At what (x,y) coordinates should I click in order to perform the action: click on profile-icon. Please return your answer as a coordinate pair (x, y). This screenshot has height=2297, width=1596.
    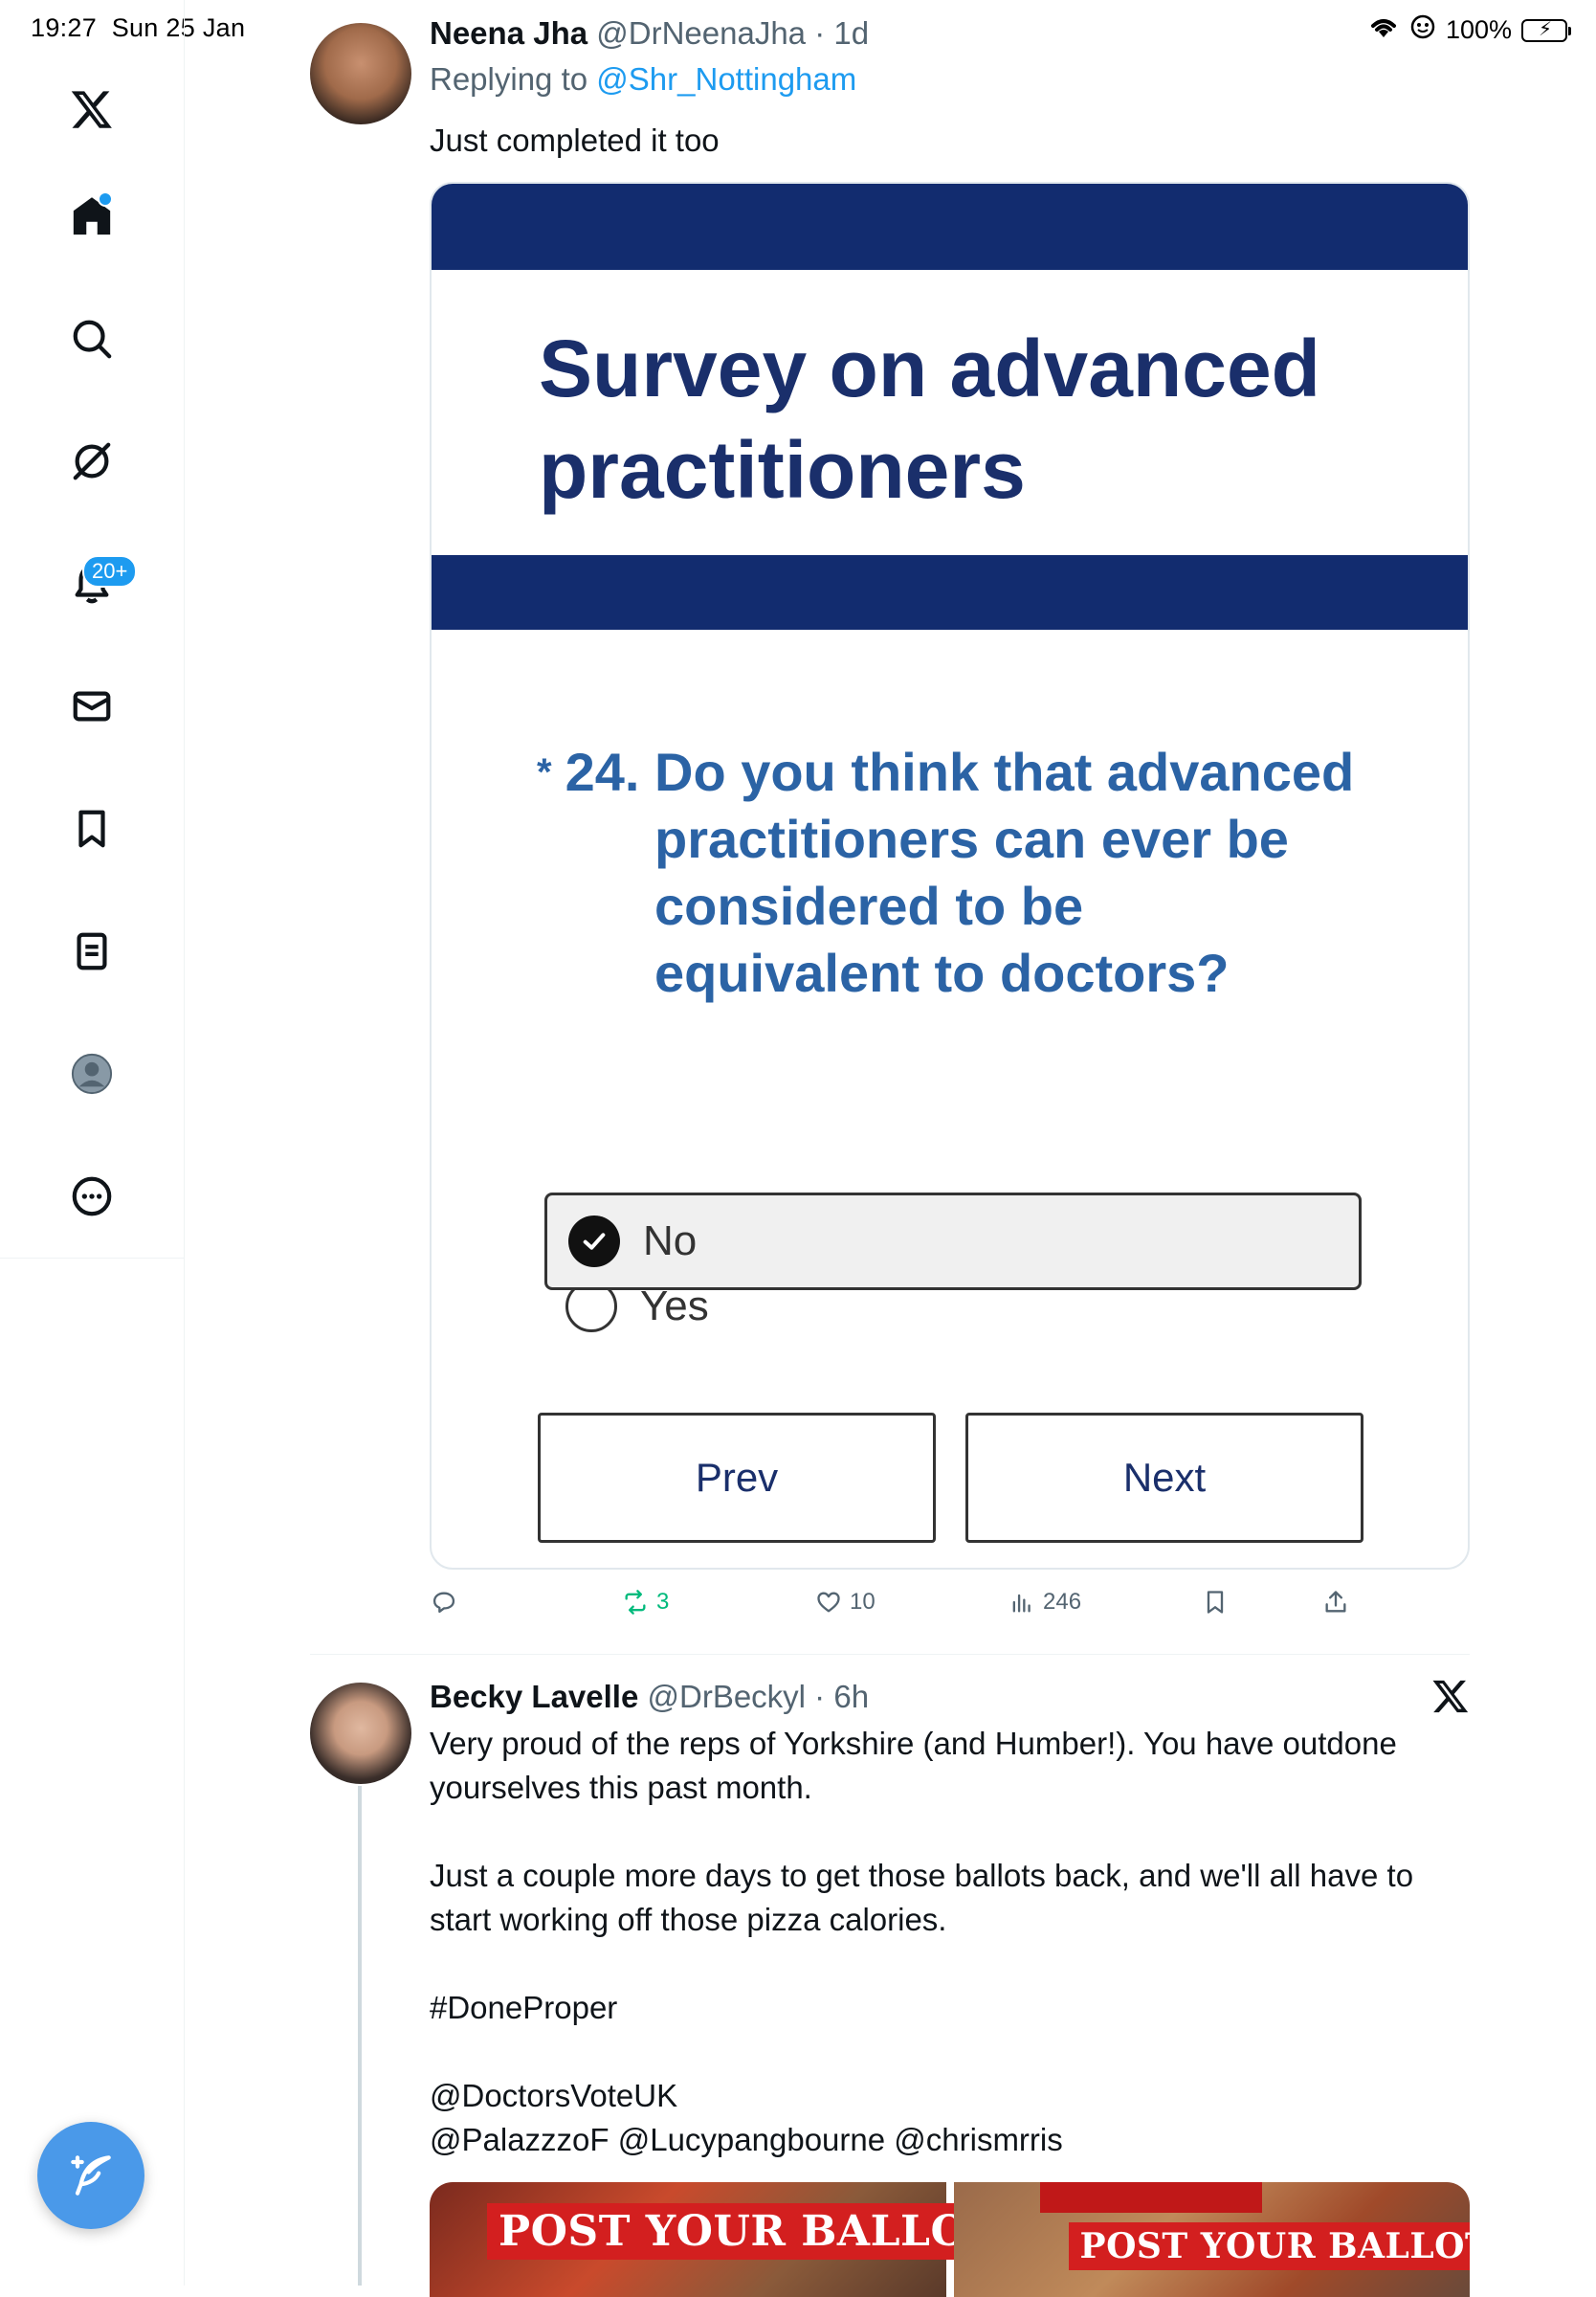
    Looking at the image, I should click on (92, 1073).